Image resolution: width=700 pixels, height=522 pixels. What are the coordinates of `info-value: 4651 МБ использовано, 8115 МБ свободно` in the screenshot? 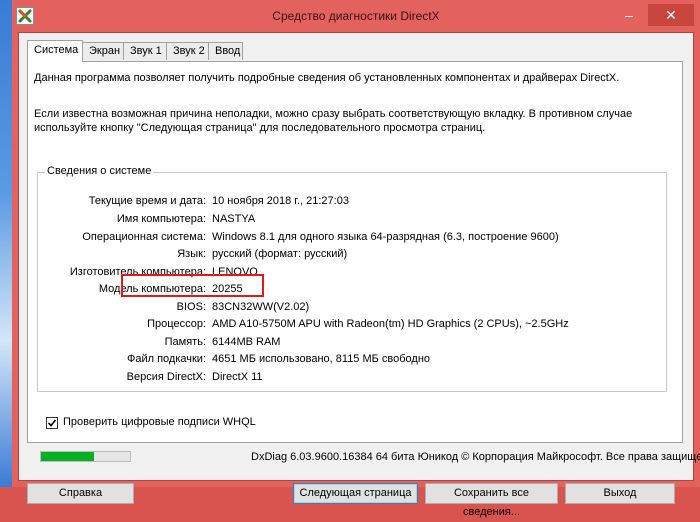 It's located at (321, 359).